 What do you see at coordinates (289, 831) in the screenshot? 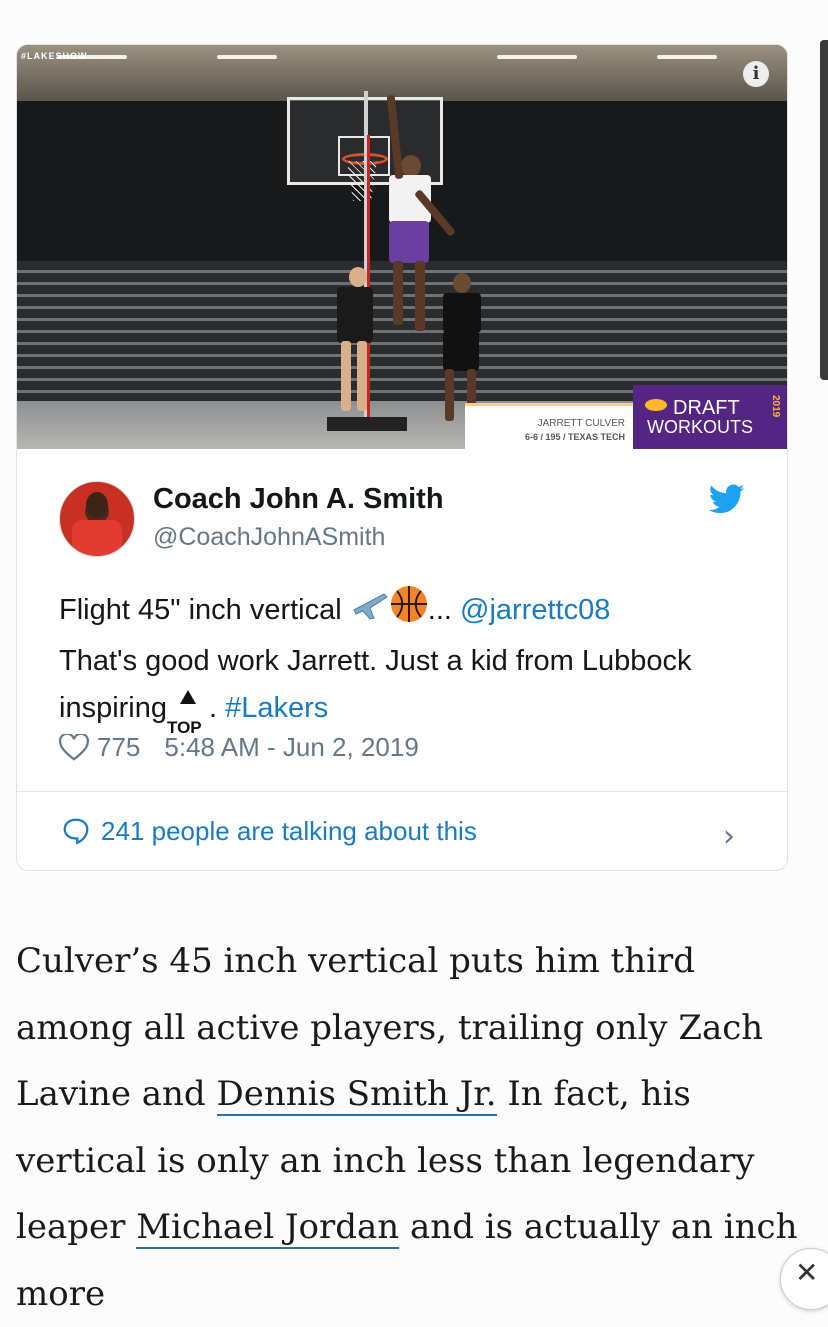
I see `conversation-label: 241 people are talking about this` at bounding box center [289, 831].